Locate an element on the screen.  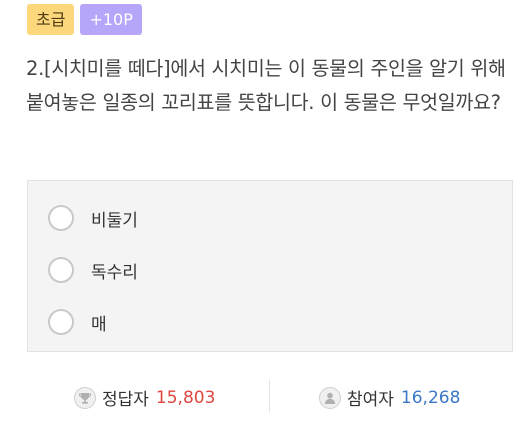
badge-row: 초급 +10P is located at coordinates (84, 19).